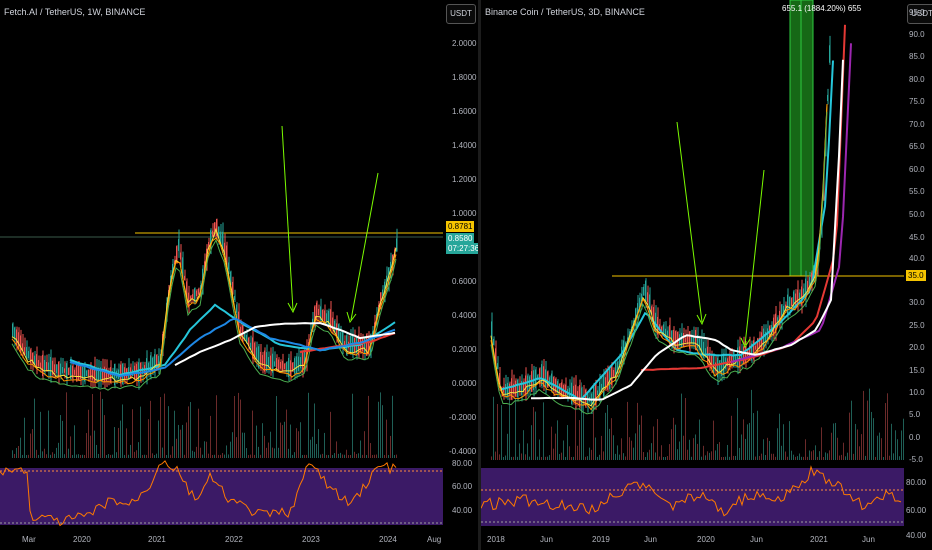 The image size is (932, 550). I want to click on left-candles, so click(205, 304).